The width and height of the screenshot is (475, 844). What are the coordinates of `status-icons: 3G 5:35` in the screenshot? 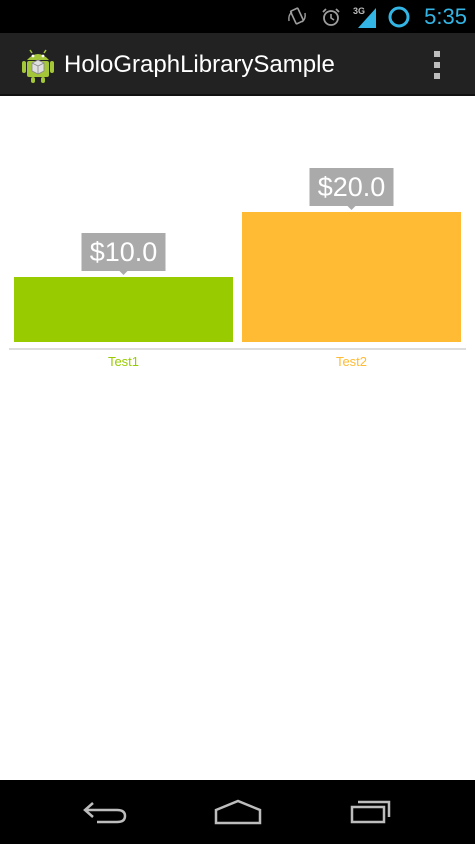 It's located at (375, 16).